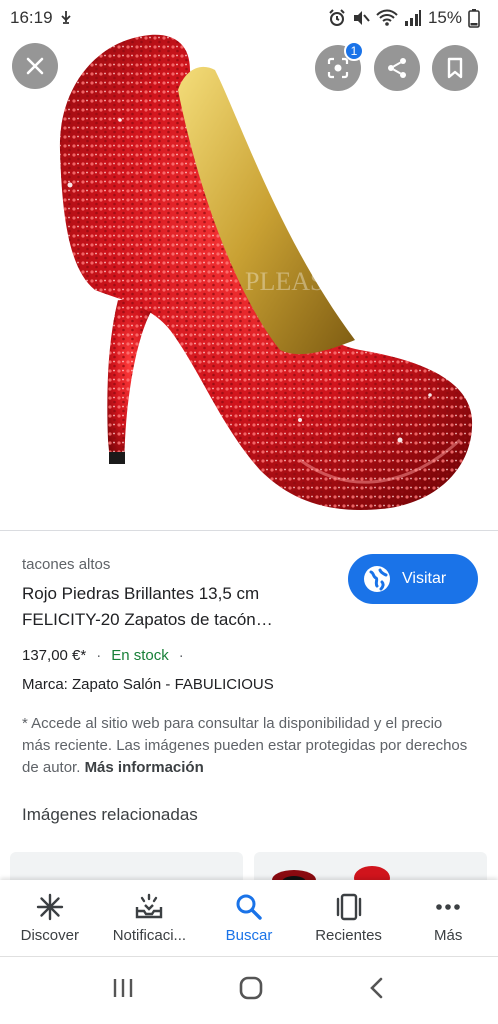 The height and width of the screenshot is (1024, 498). What do you see at coordinates (348, 935) in the screenshot?
I see `nav-recents-label: Recientes` at bounding box center [348, 935].